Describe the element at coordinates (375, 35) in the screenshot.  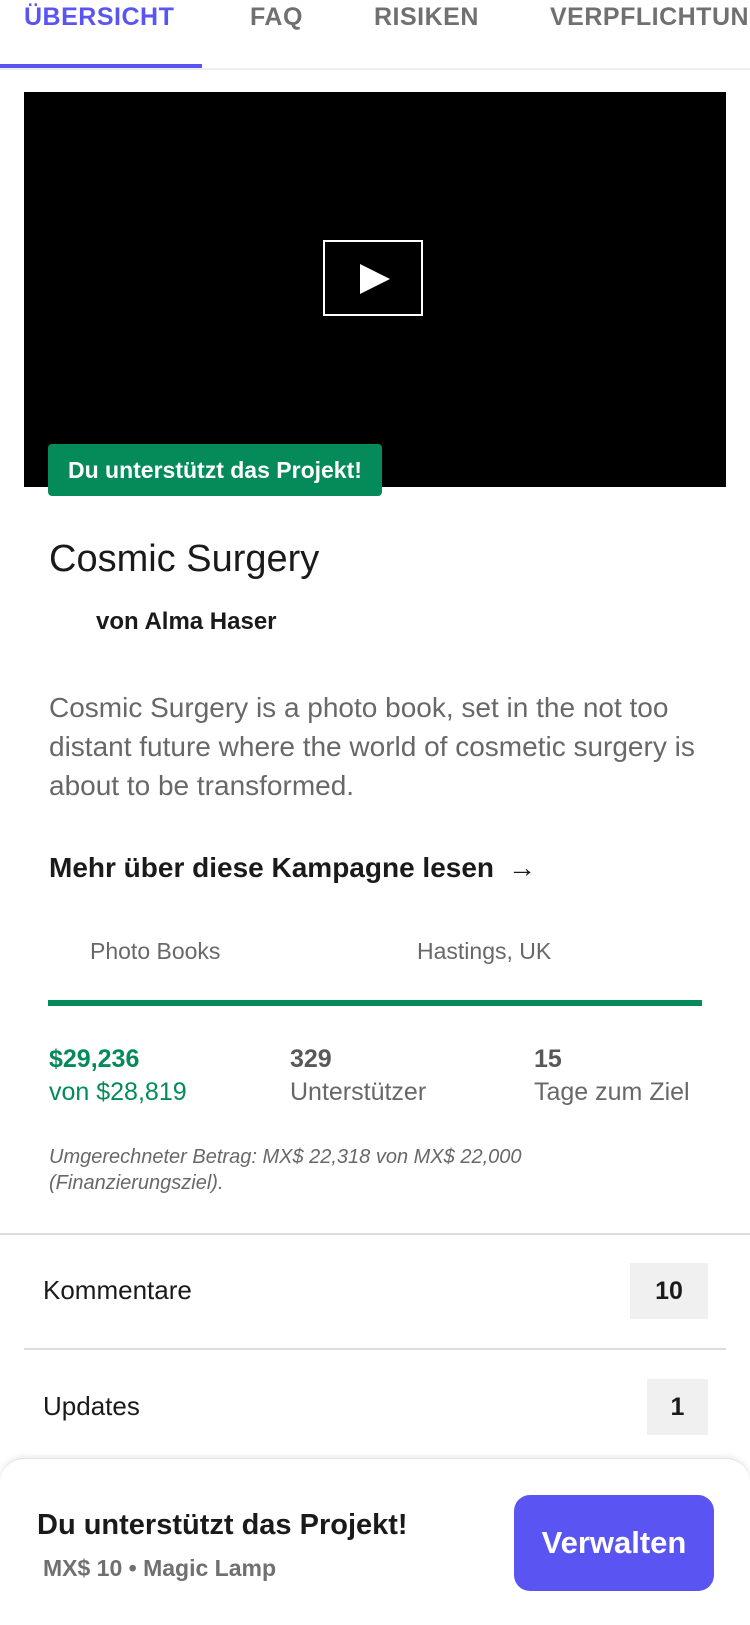
I see `tab-bar: ÜBERSICHT FAQ RISIKEN VERPFLICHTUNGEN` at that location.